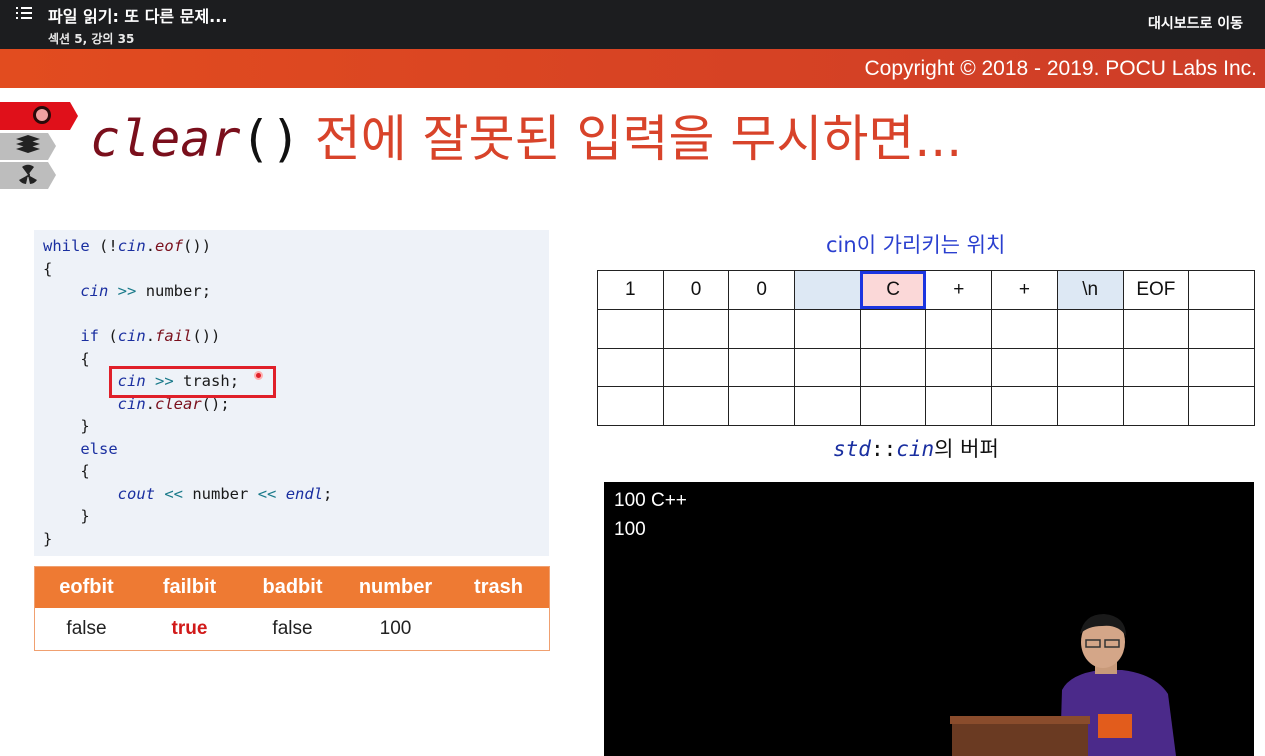 The height and width of the screenshot is (756, 1265). I want to click on brain-icon, so click(39, 116).